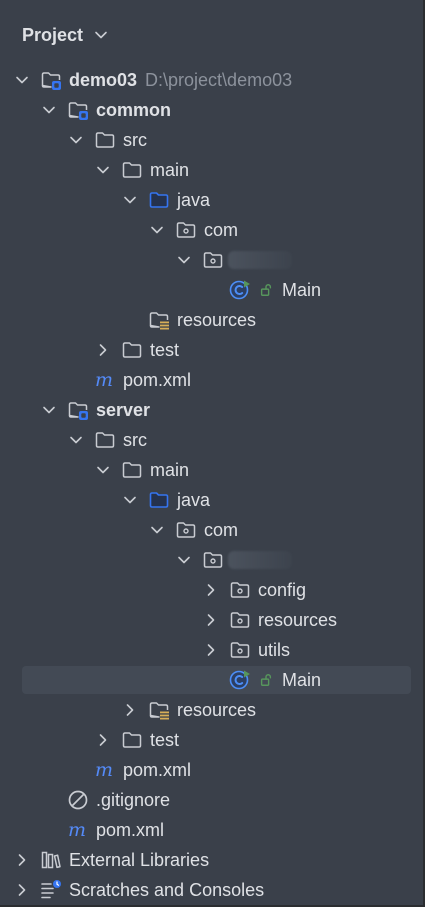 The width and height of the screenshot is (425, 907). Describe the element at coordinates (211, 470) in the screenshot. I see `tree-node-server-main: main` at that location.